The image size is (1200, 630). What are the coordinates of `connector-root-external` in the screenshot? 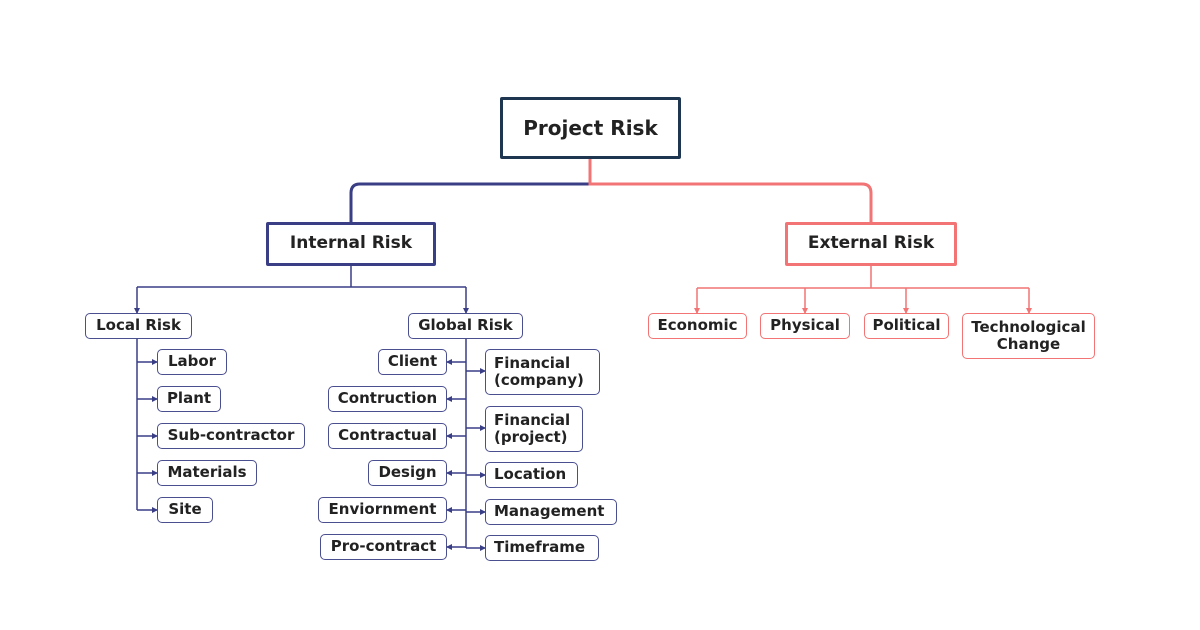 It's located at (730, 190).